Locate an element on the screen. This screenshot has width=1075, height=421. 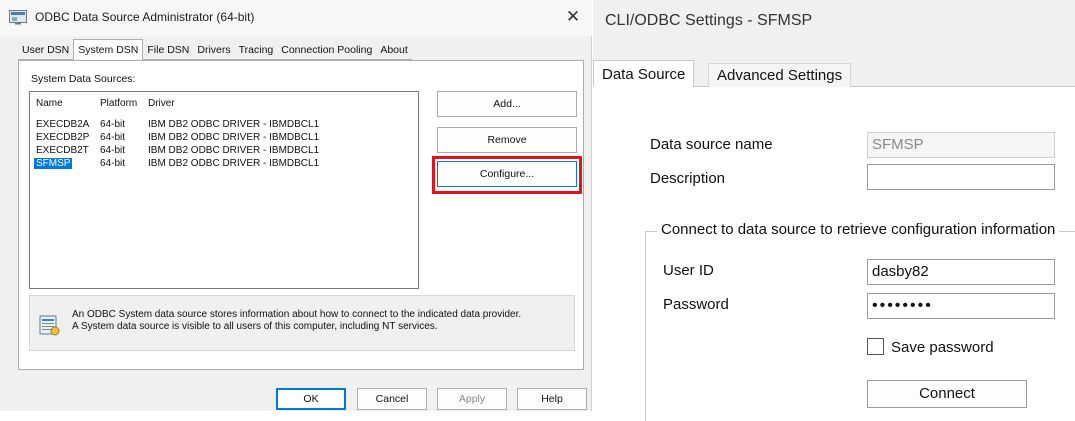
tab-strip: Data Source Advanced Settings is located at coordinates (834, 72).